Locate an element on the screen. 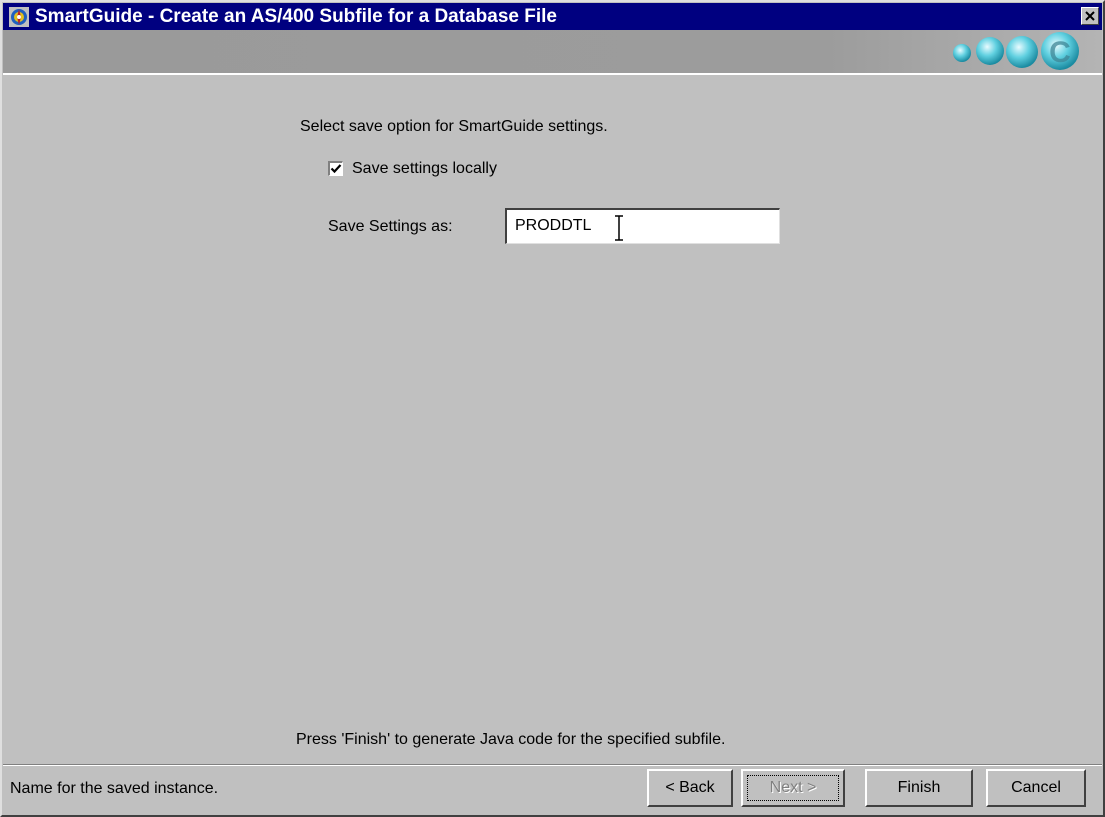 The height and width of the screenshot is (817, 1105). status-message: Name for the saved instance. is located at coordinates (114, 788).